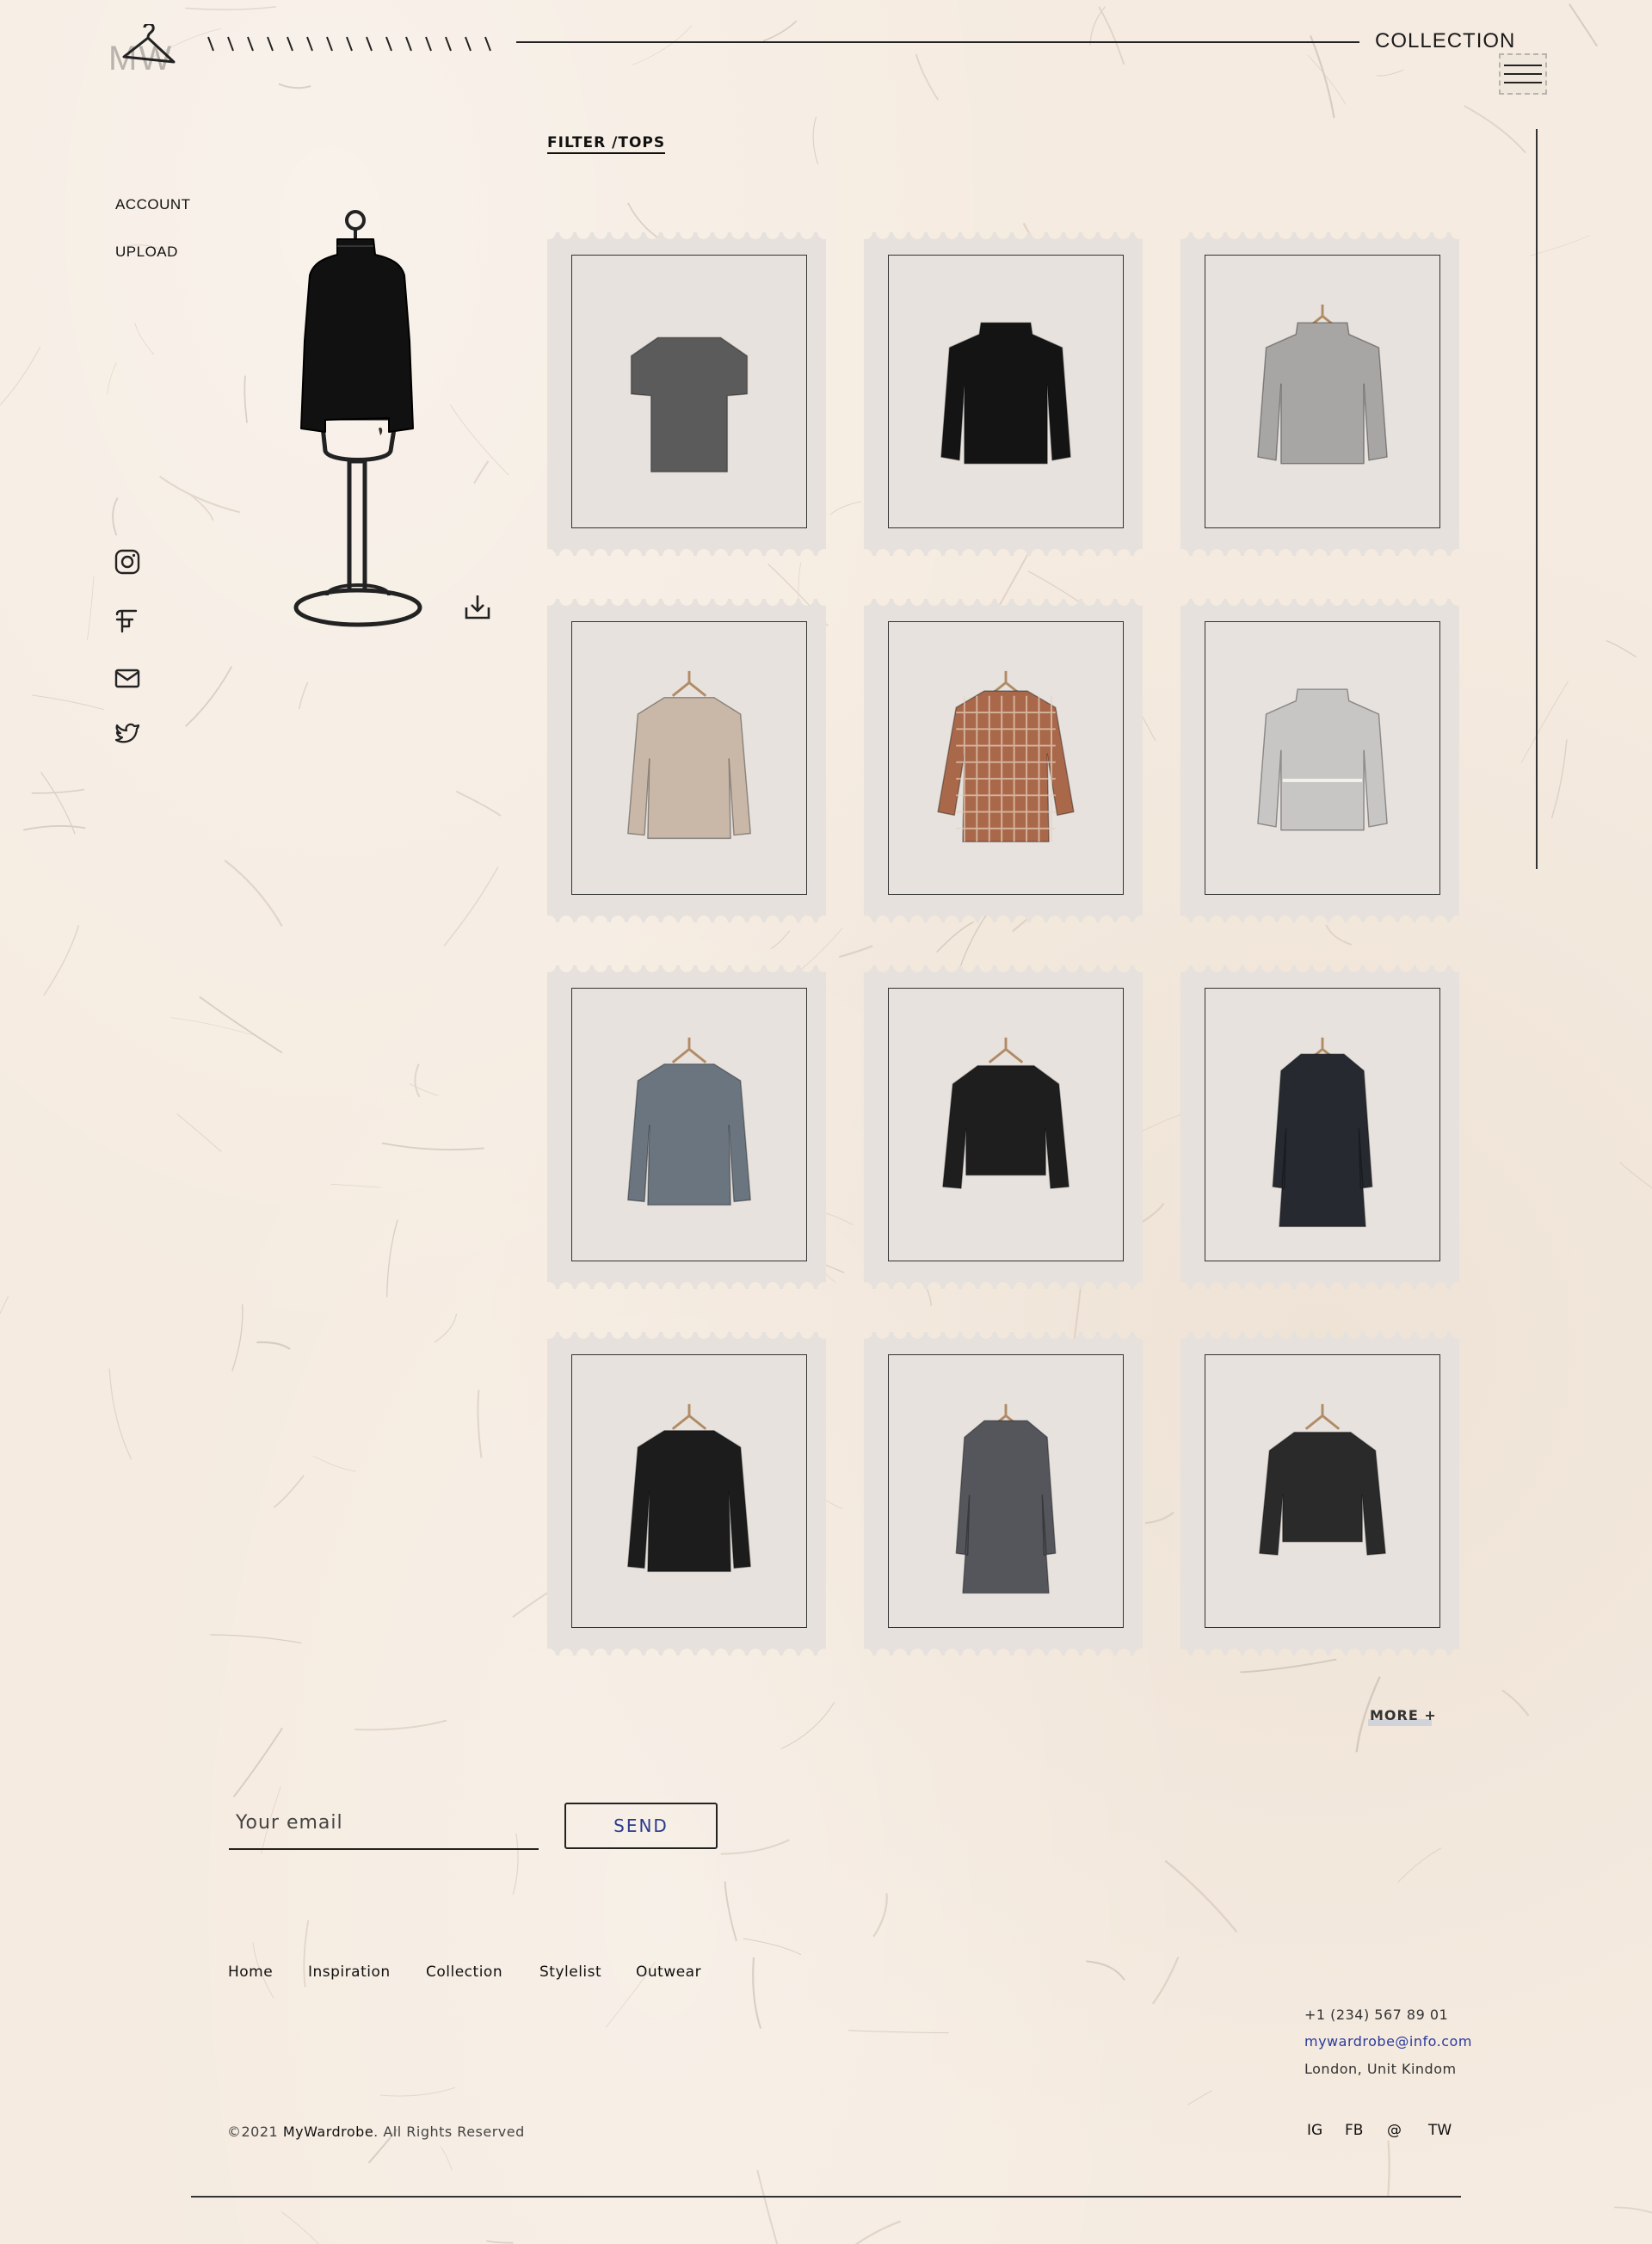 The height and width of the screenshot is (2244, 1652). Describe the element at coordinates (146, 252) in the screenshot. I see `upload-link: UPLOAD` at that location.